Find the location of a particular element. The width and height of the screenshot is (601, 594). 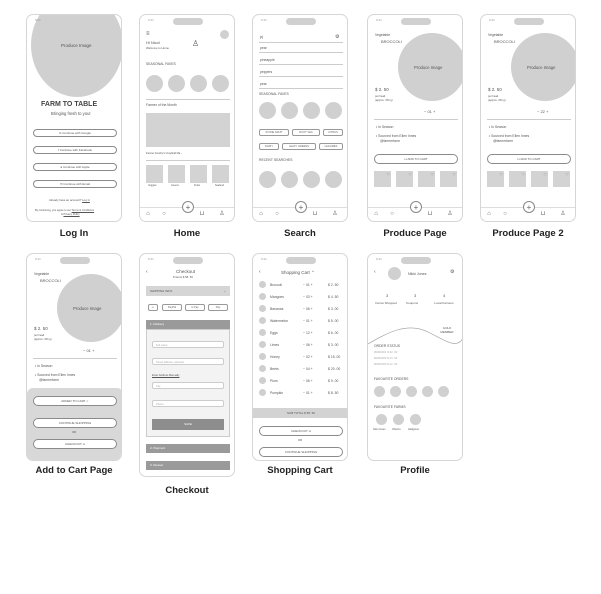

review-section: 3. Review is located at coordinates (188, 465).